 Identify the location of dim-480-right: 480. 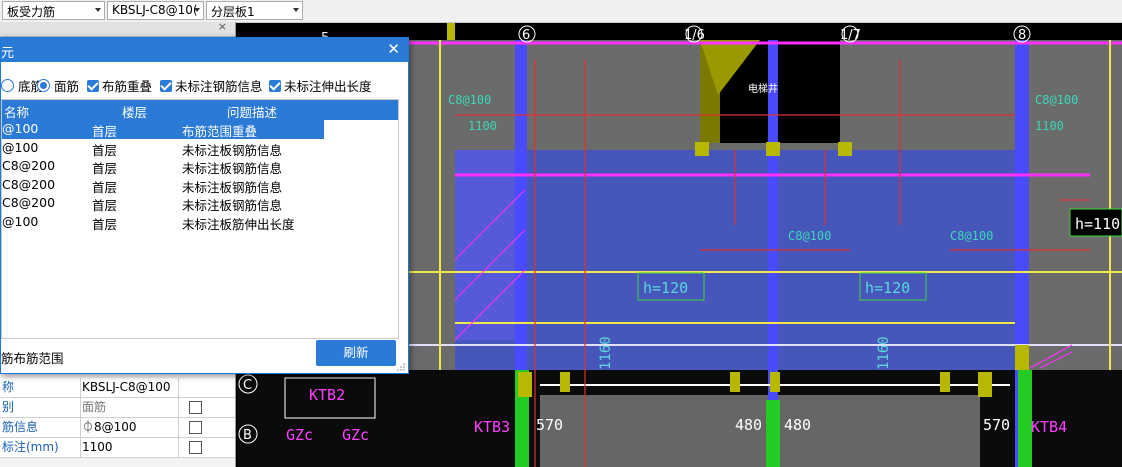
(797, 425).